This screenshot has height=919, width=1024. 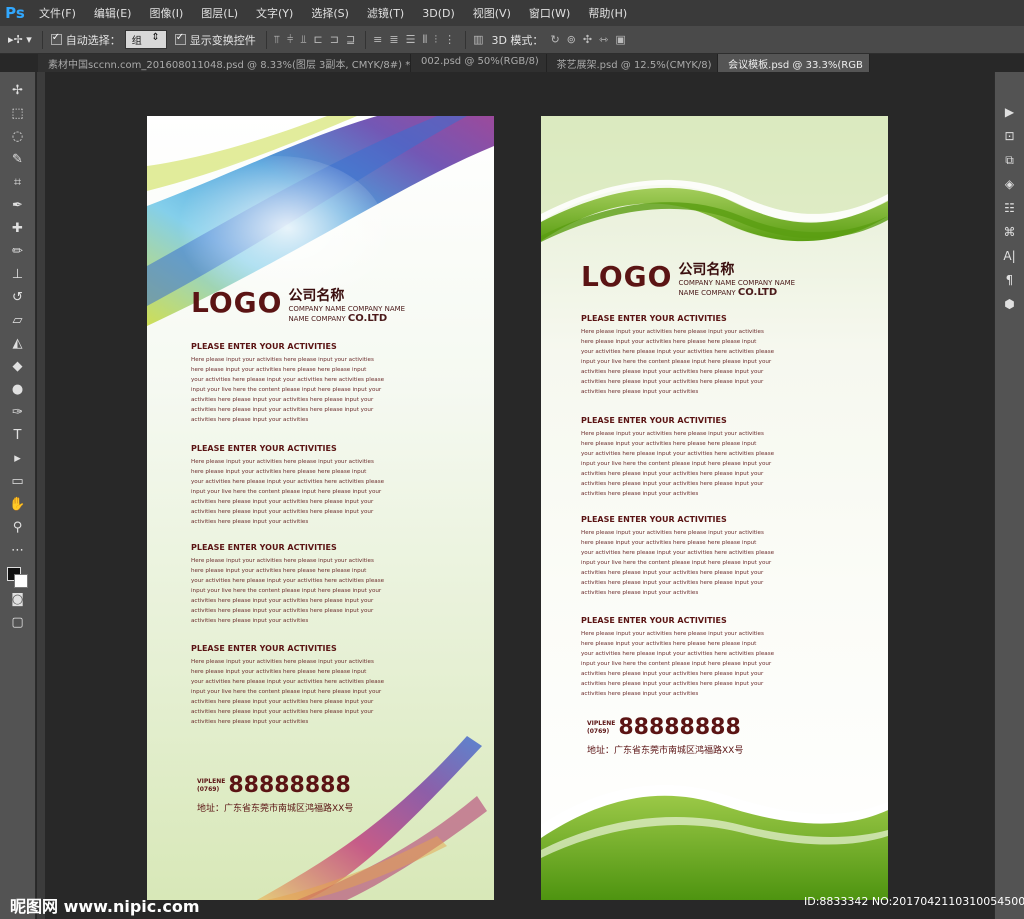 What do you see at coordinates (334, 39) in the screenshot?
I see `align-center-icon: ⊐` at bounding box center [334, 39].